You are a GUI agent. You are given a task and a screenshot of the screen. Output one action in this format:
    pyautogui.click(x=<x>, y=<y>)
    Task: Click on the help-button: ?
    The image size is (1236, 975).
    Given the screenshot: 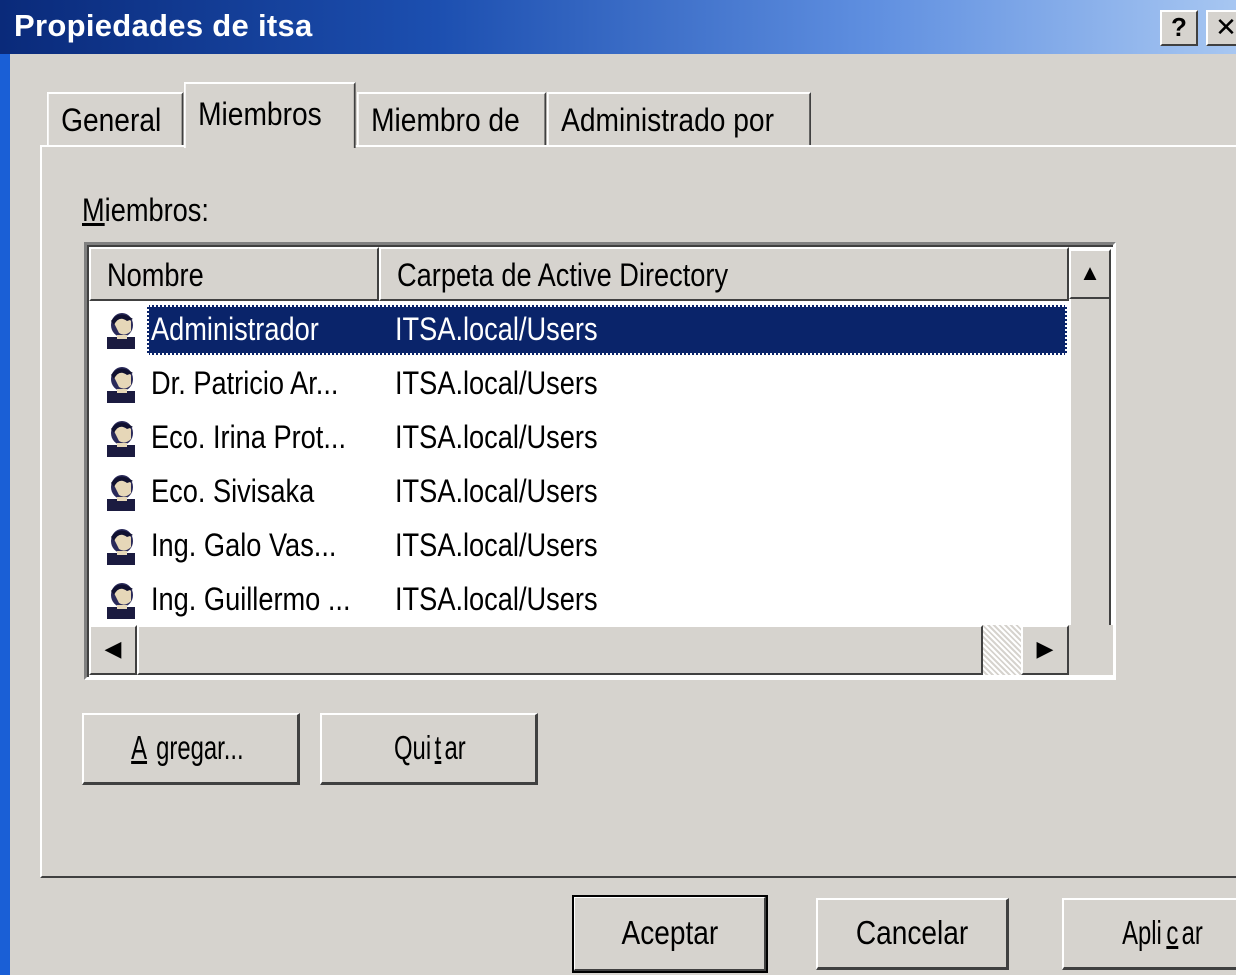 What is the action you would take?
    pyautogui.click(x=1179, y=28)
    